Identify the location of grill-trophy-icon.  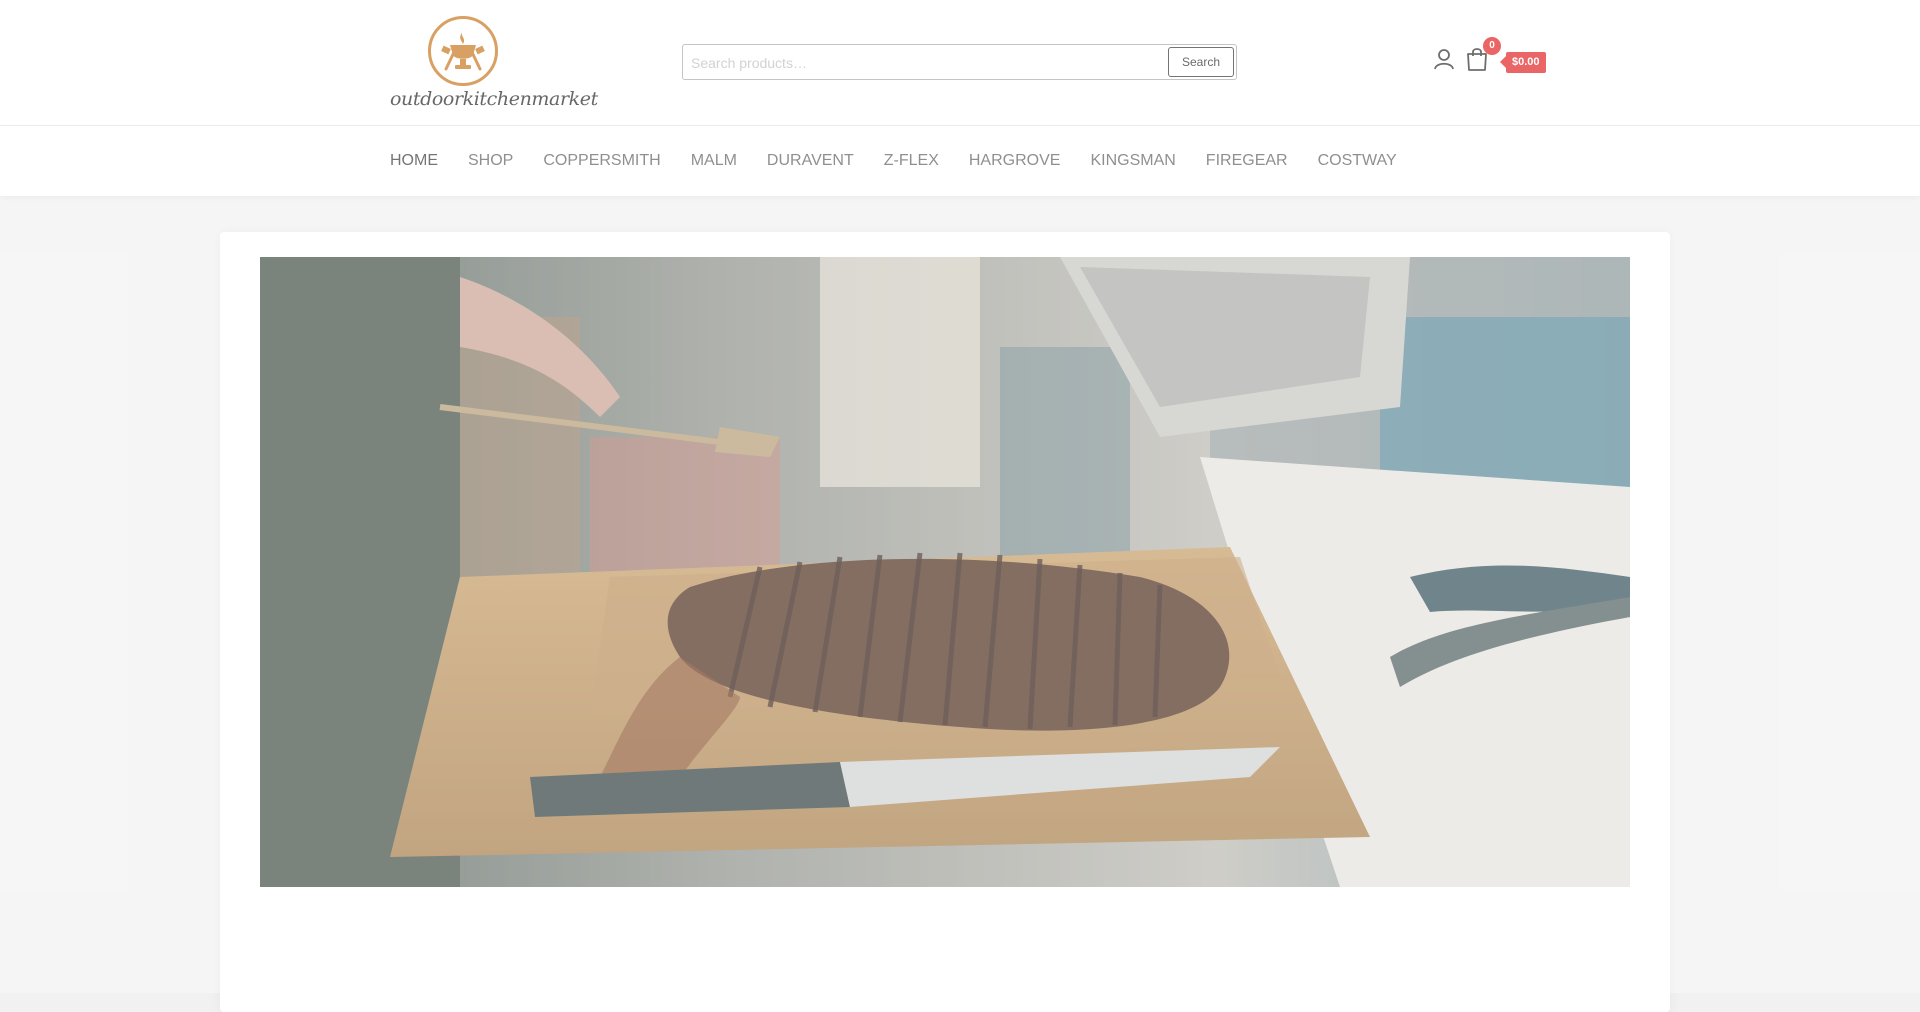
(463, 51).